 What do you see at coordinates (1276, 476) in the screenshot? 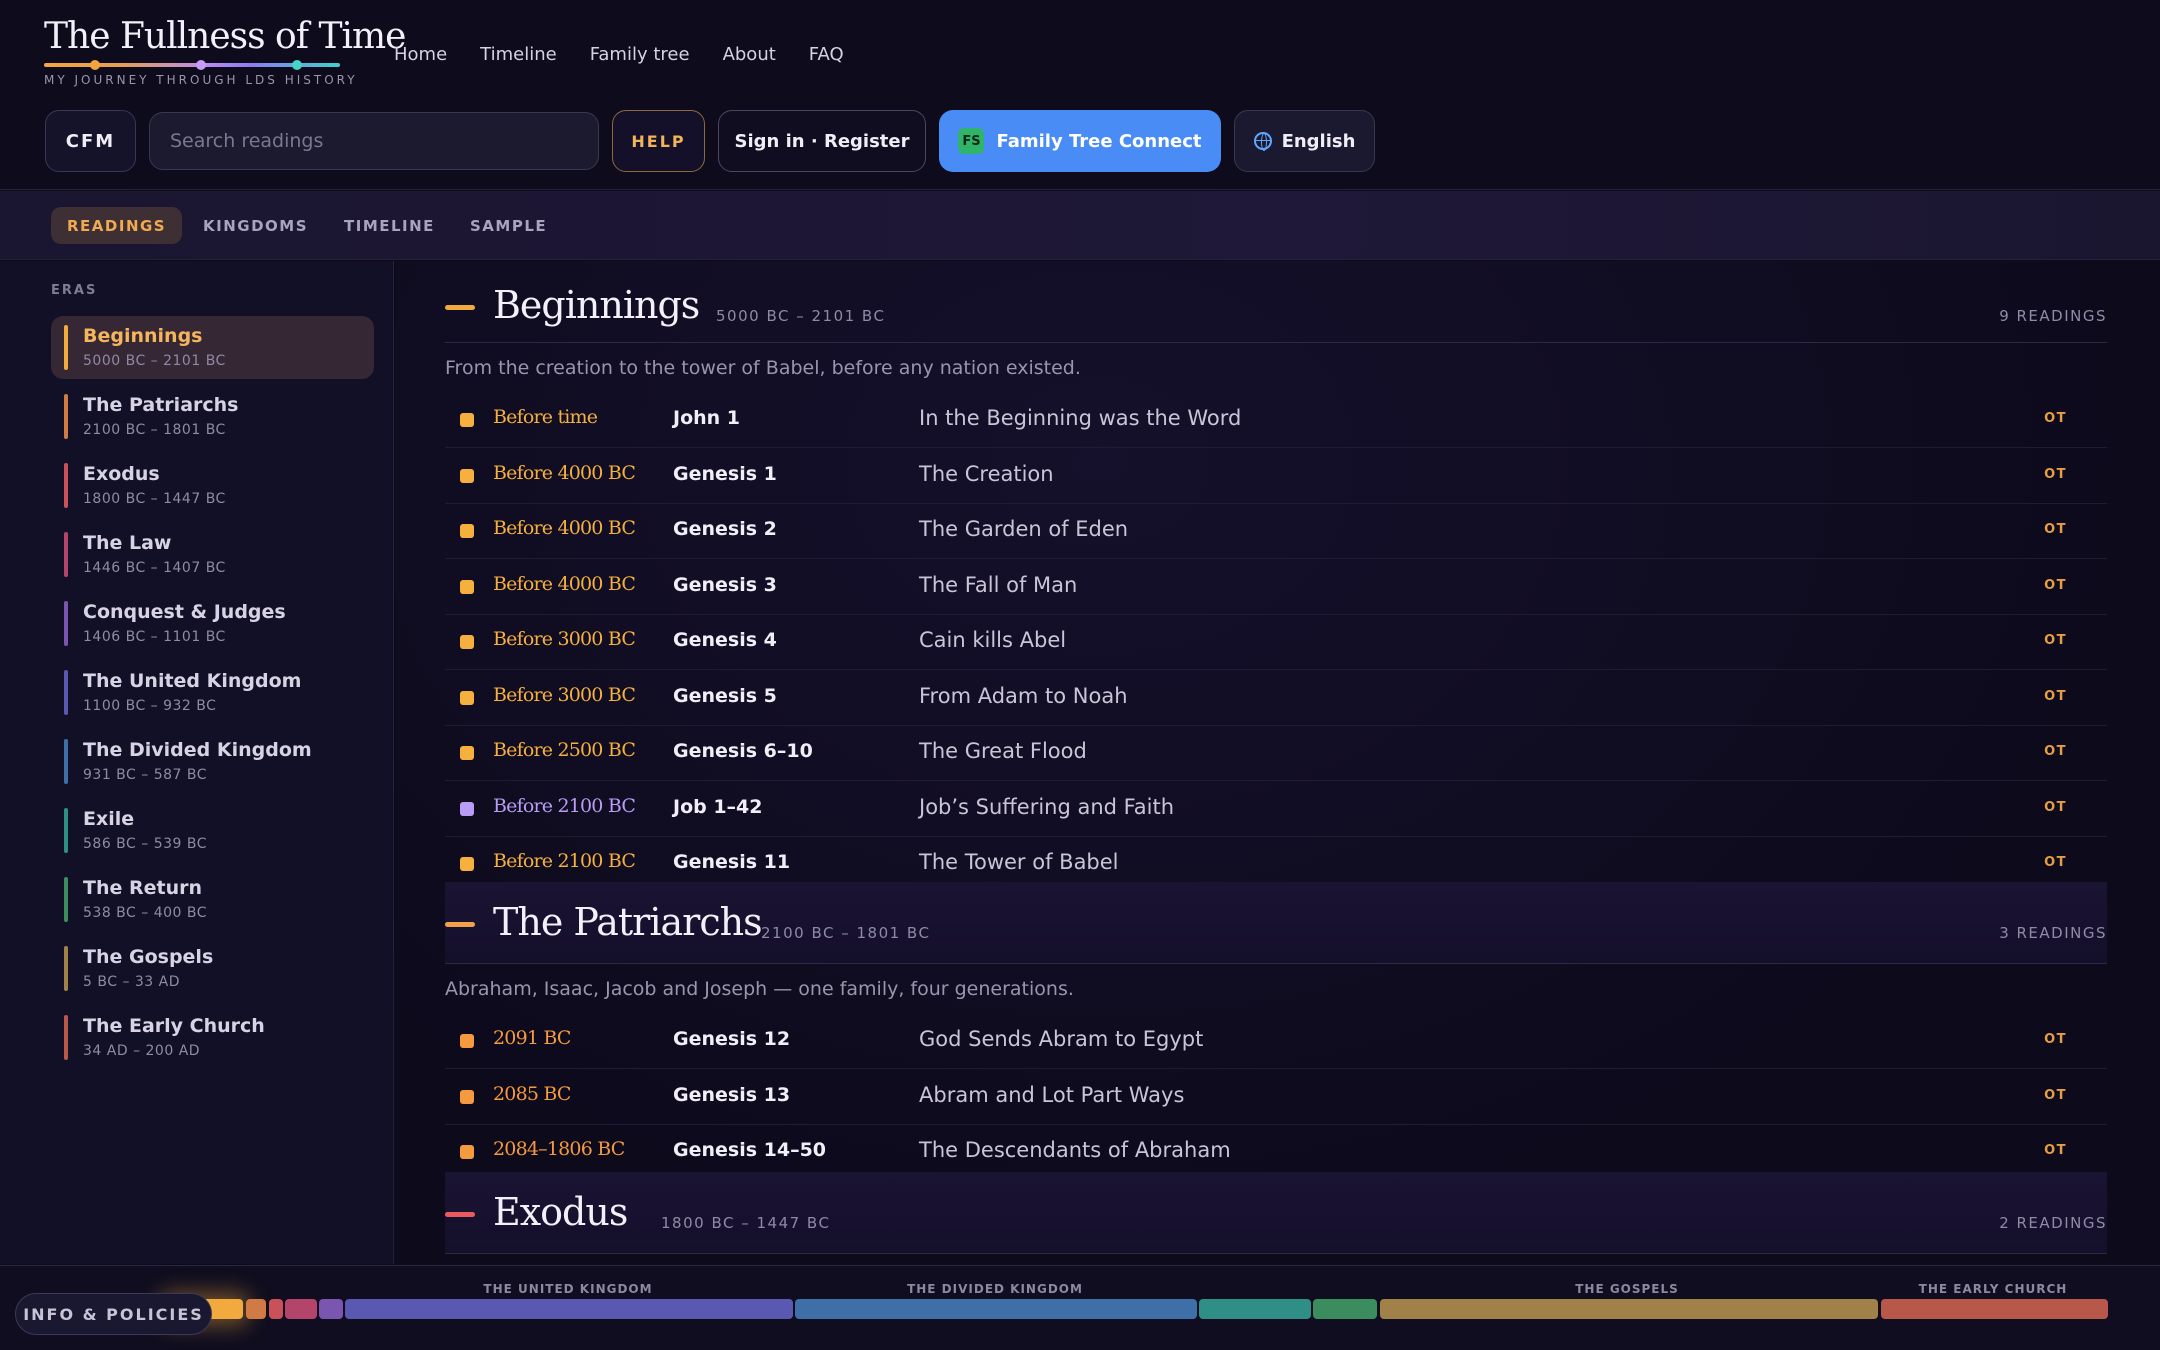
I see `reading-row: Before 4000 BC Genesis 1 The Creation OT` at bounding box center [1276, 476].